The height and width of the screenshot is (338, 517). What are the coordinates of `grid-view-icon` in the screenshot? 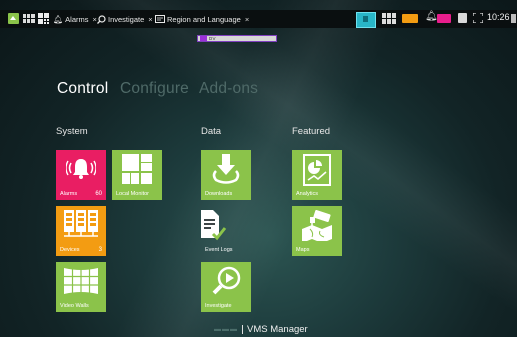 It's located at (29, 18).